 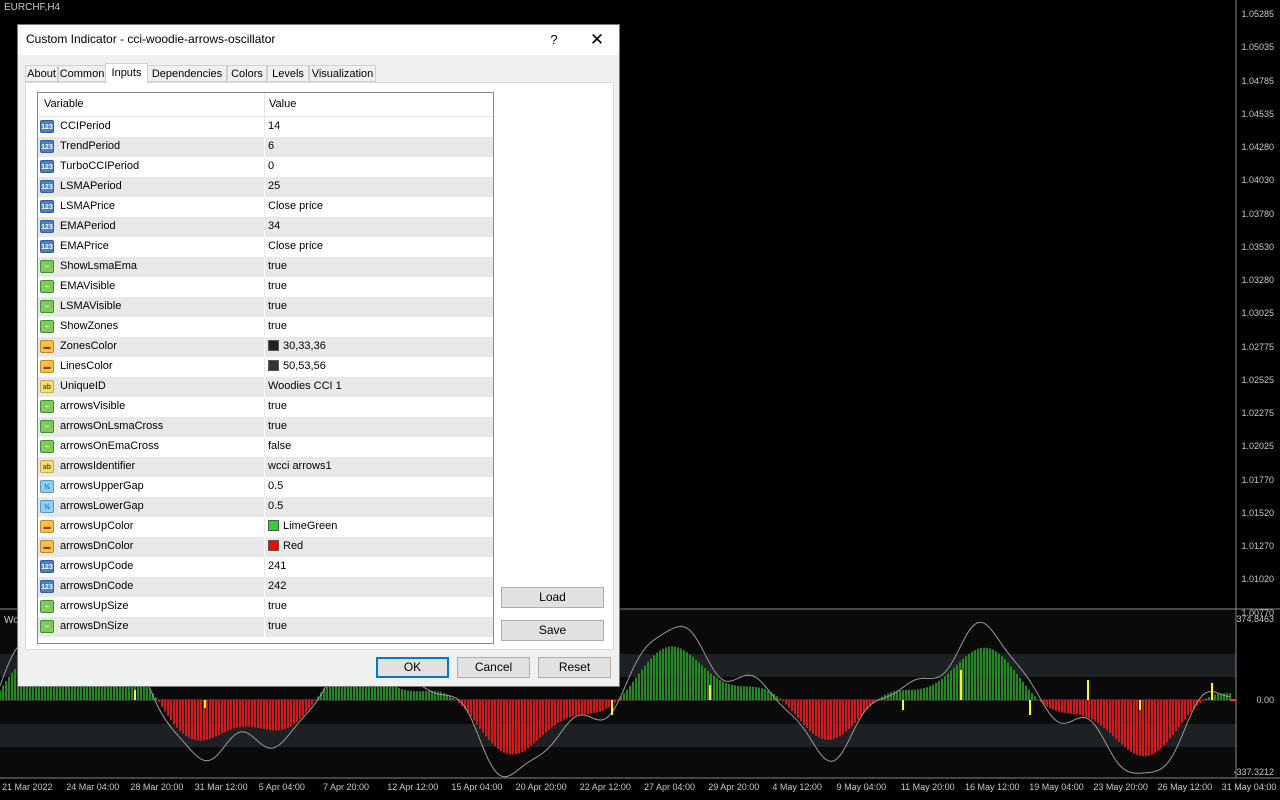 I want to click on column-header-variable: Variable, so click(x=64, y=104).